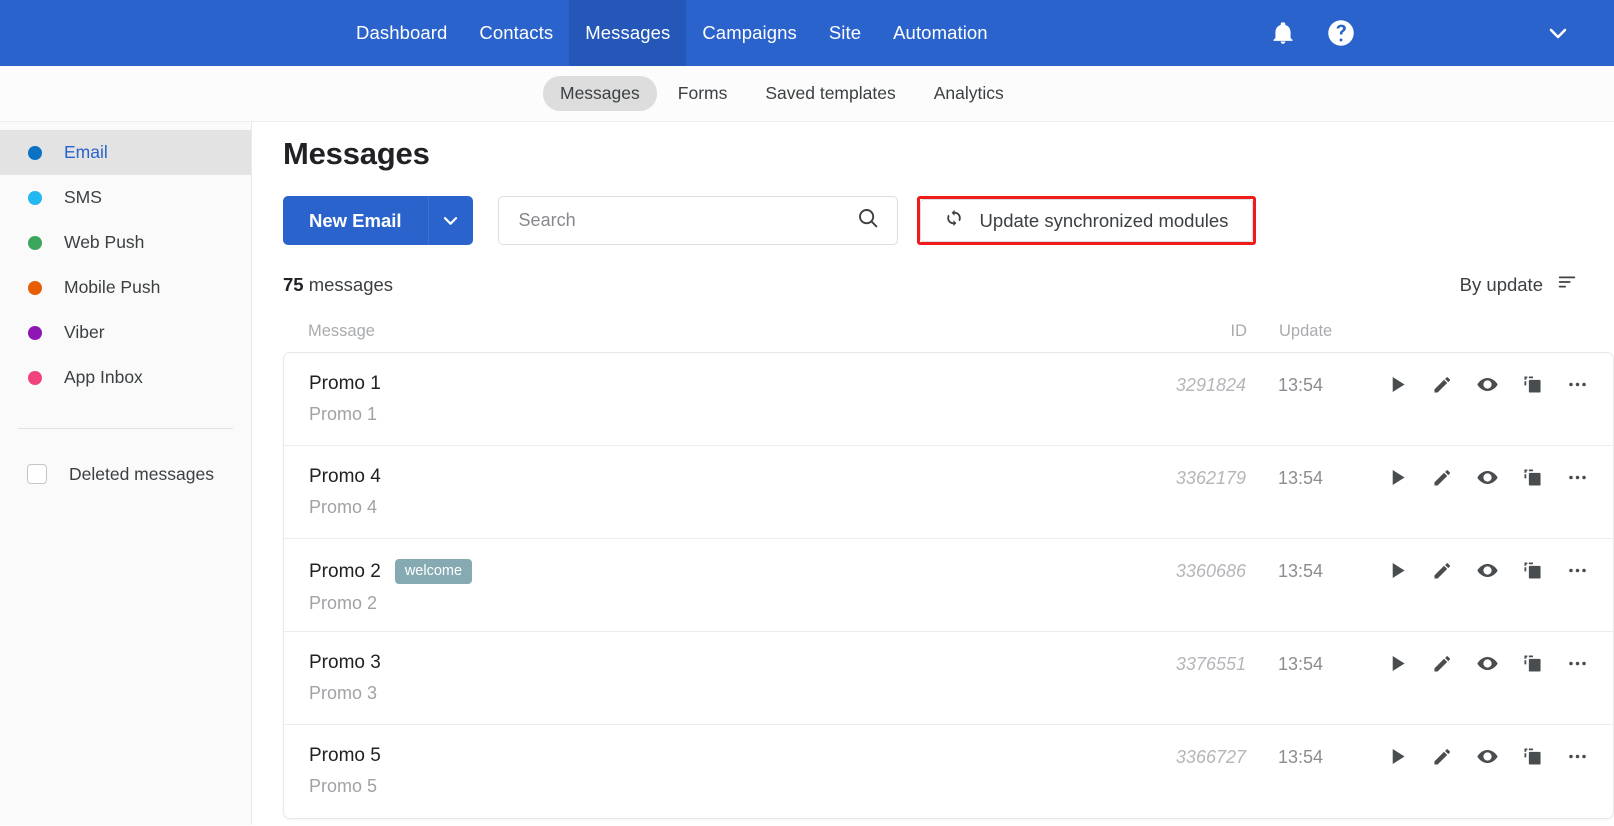  I want to click on sidebar-item-label: App Inbox, so click(103, 377).